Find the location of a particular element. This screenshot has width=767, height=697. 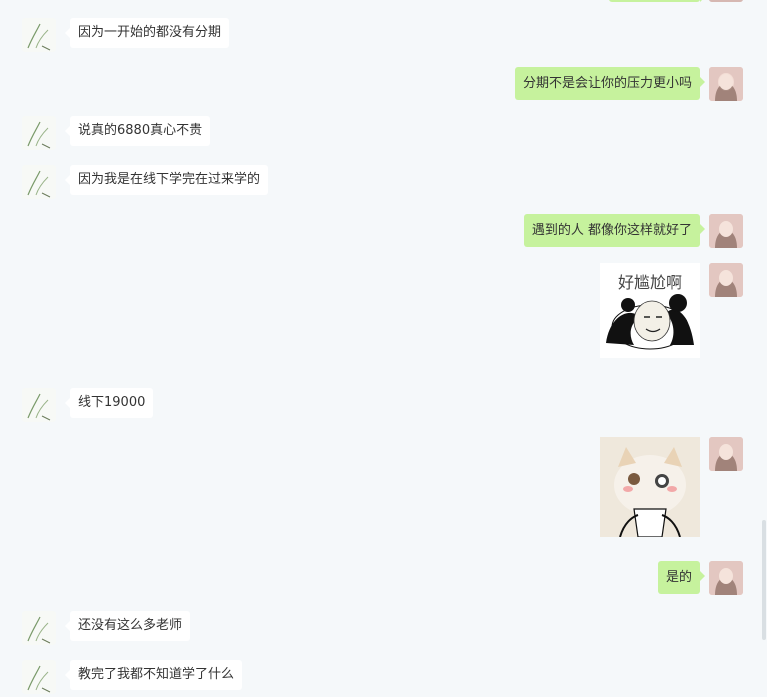

message-bubble: 是的 is located at coordinates (681, 577).